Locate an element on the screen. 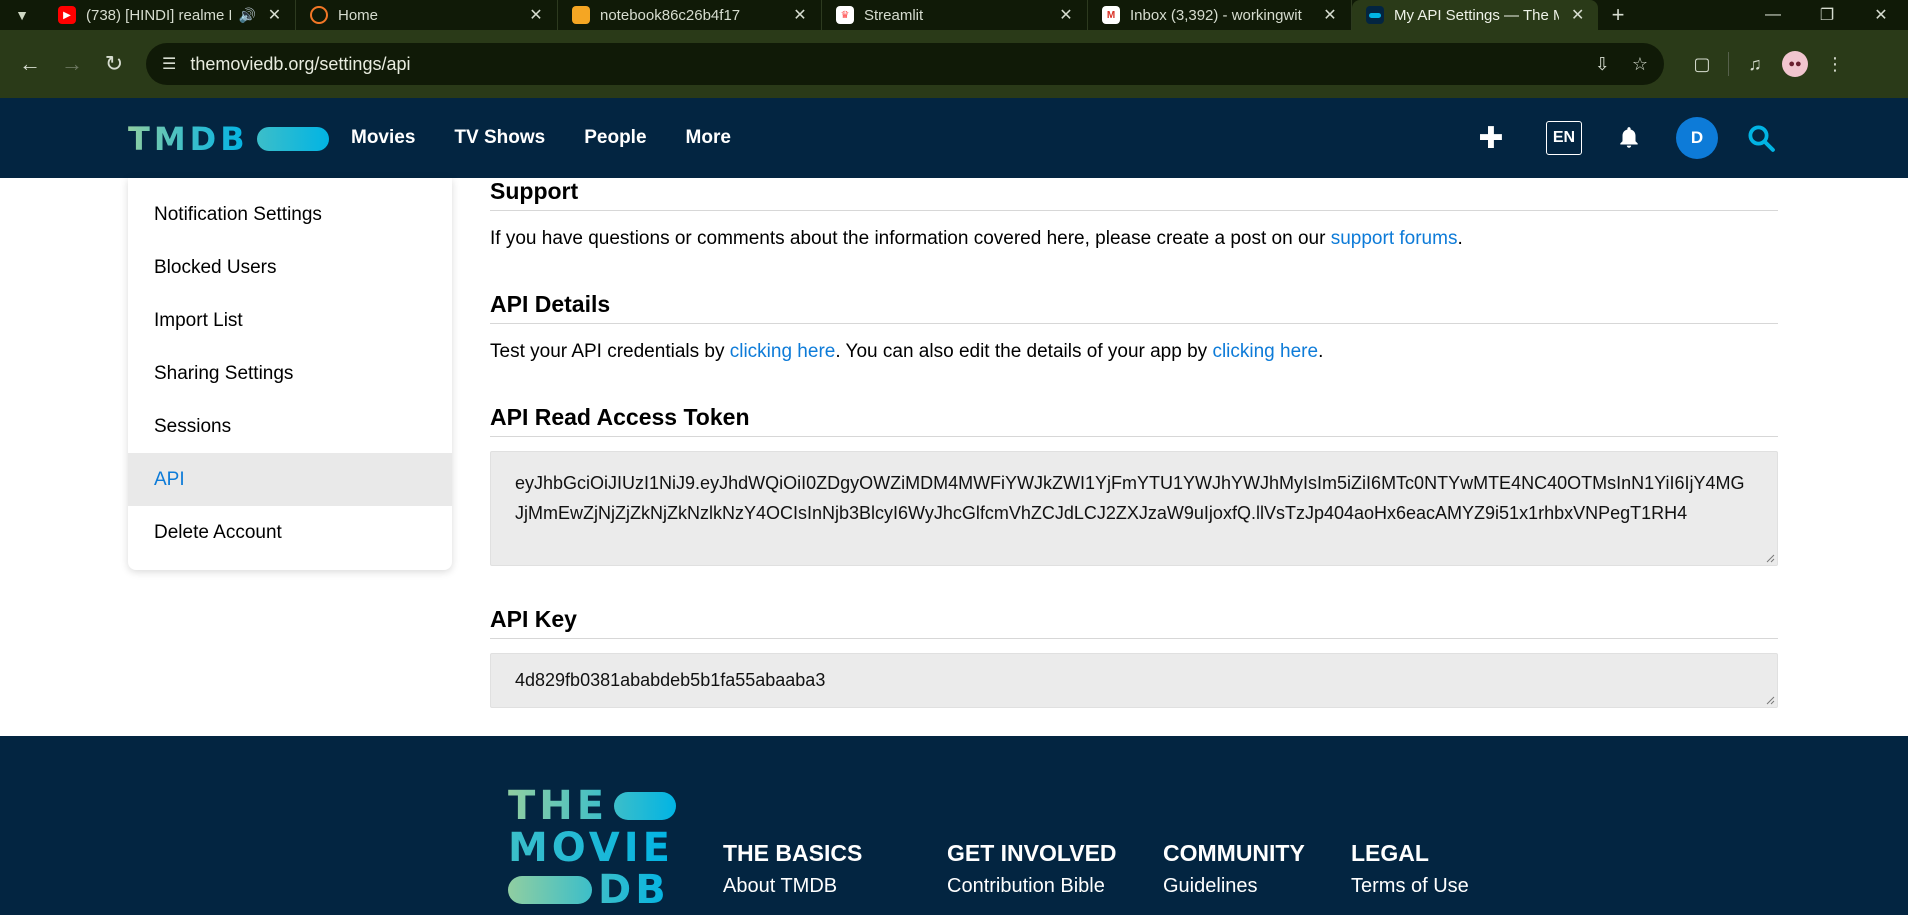 This screenshot has height=915, width=1908. new-tab-button: + is located at coordinates (1618, 15).